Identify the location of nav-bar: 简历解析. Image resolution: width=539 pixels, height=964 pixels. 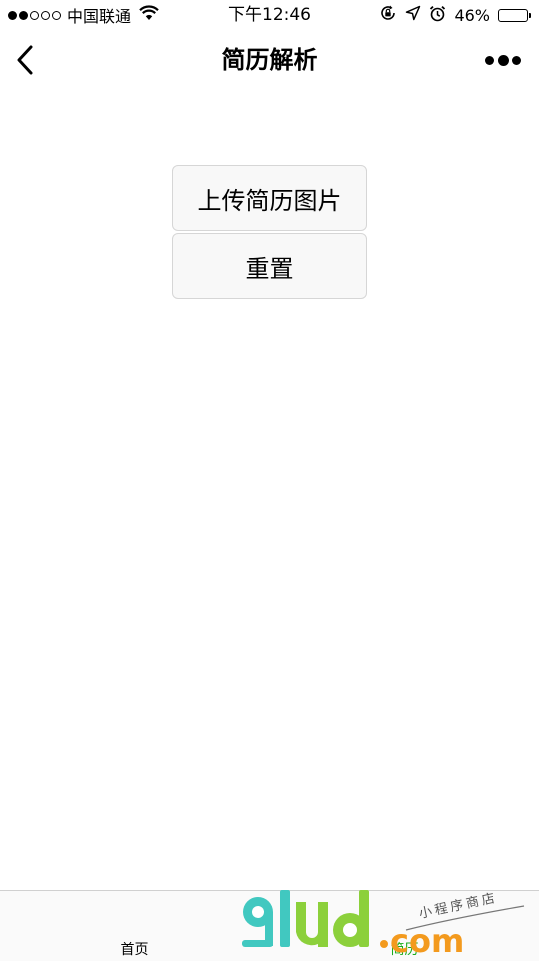
(269, 60).